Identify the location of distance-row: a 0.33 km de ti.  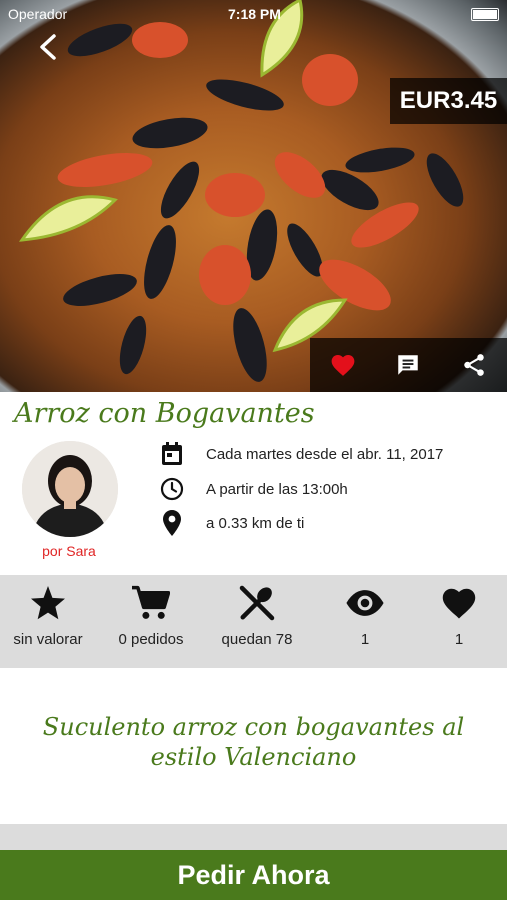
(231, 523).